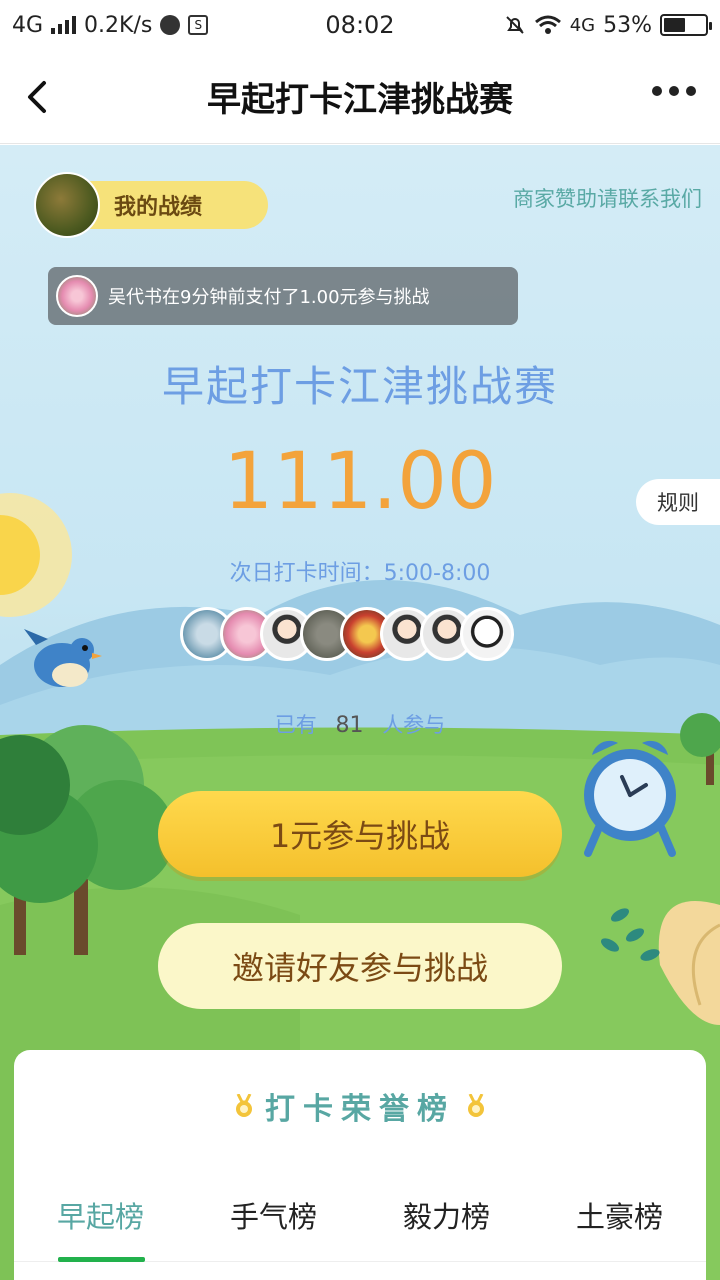 This screenshot has height=1280, width=720. What do you see at coordinates (514, 25) in the screenshot?
I see `mute-bell-icon` at bounding box center [514, 25].